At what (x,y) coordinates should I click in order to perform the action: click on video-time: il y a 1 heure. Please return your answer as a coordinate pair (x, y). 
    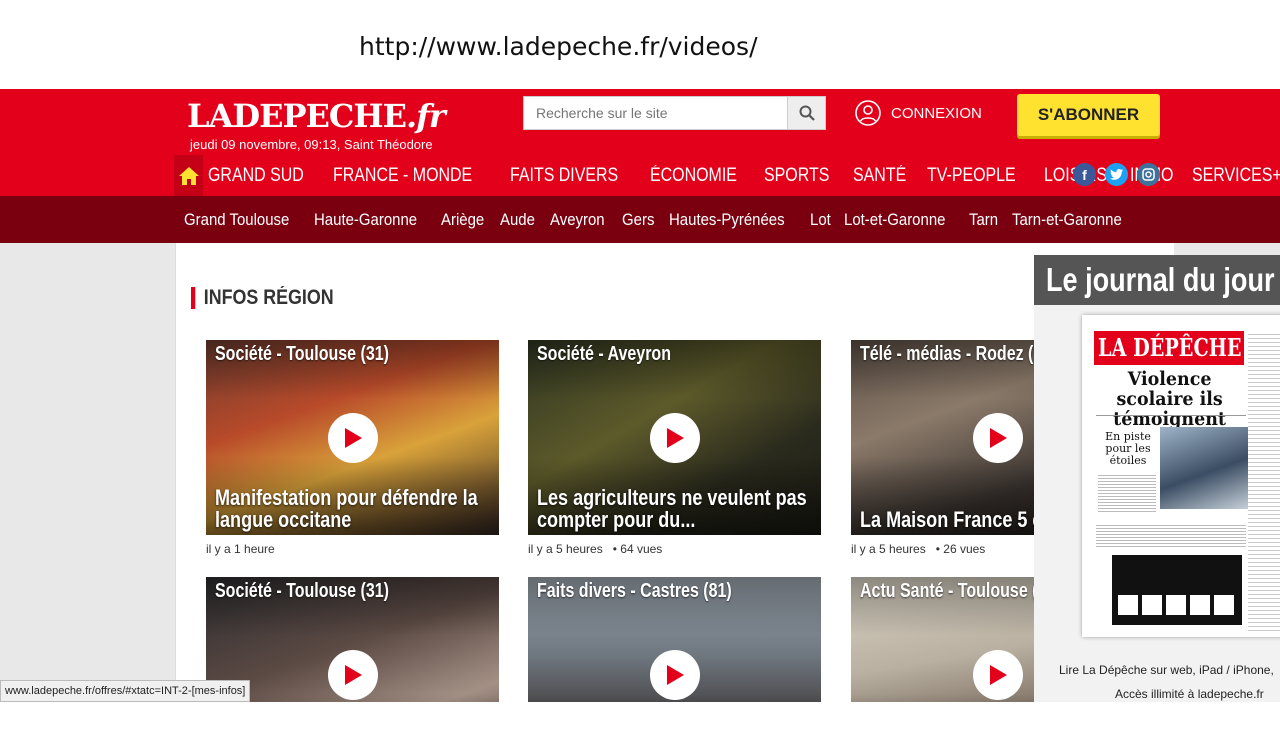
    Looking at the image, I should click on (240, 549).